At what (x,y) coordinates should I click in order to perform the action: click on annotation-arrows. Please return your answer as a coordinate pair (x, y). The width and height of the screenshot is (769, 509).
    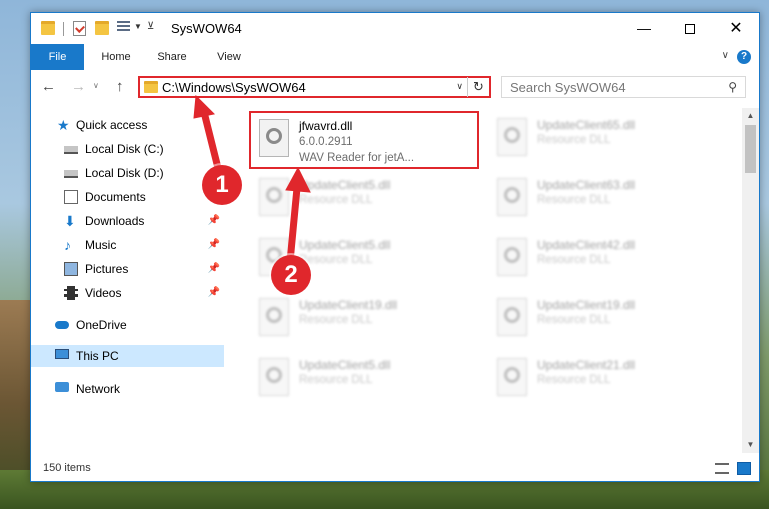
    Looking at the image, I should click on (252, 178).